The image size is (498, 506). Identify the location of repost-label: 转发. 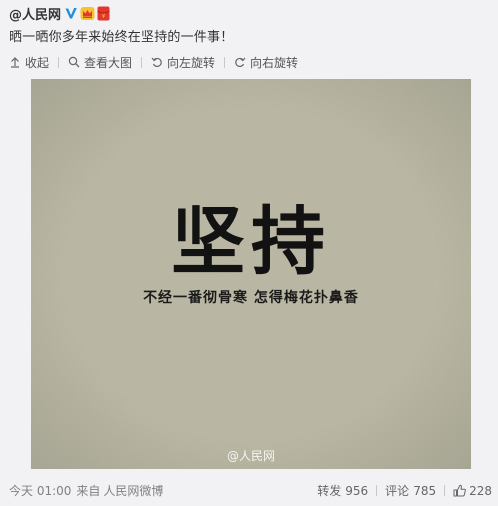
(329, 491).